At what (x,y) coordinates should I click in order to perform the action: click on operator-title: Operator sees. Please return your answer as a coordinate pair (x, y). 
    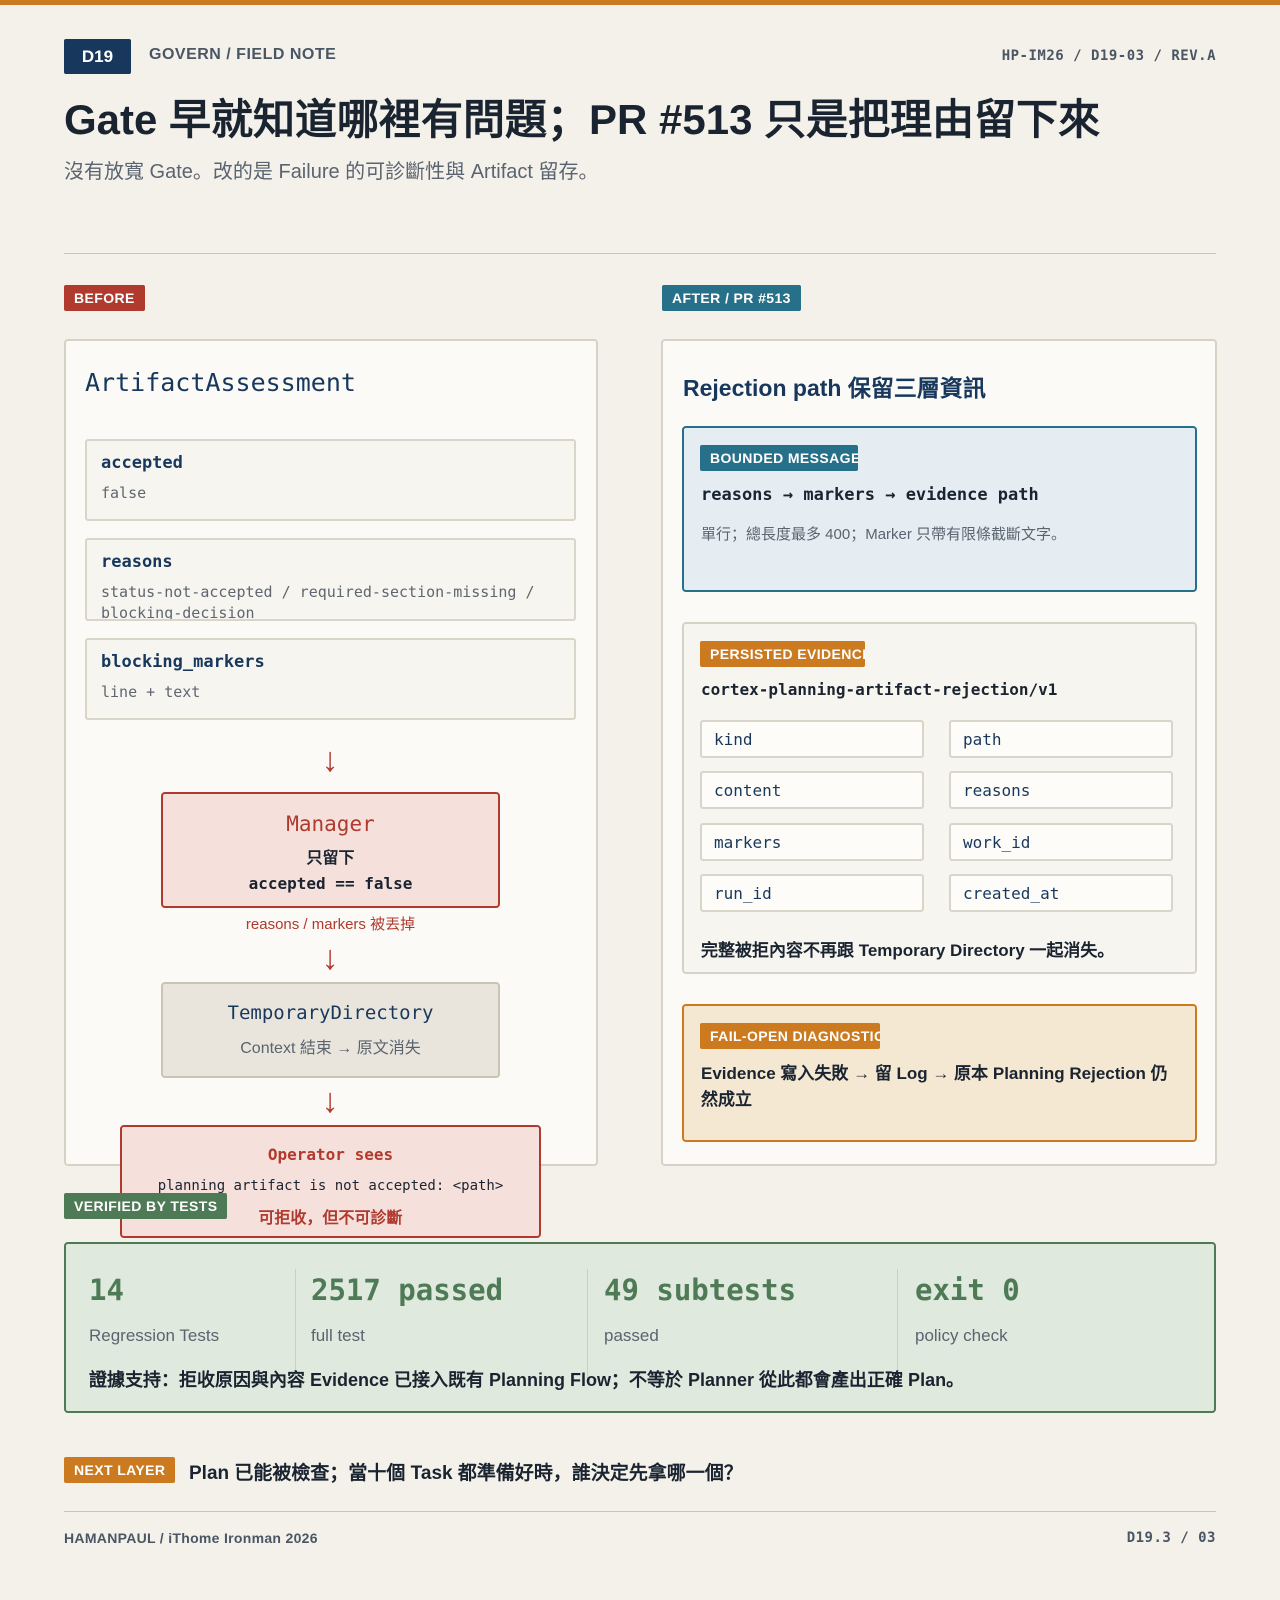
    Looking at the image, I should click on (330, 1154).